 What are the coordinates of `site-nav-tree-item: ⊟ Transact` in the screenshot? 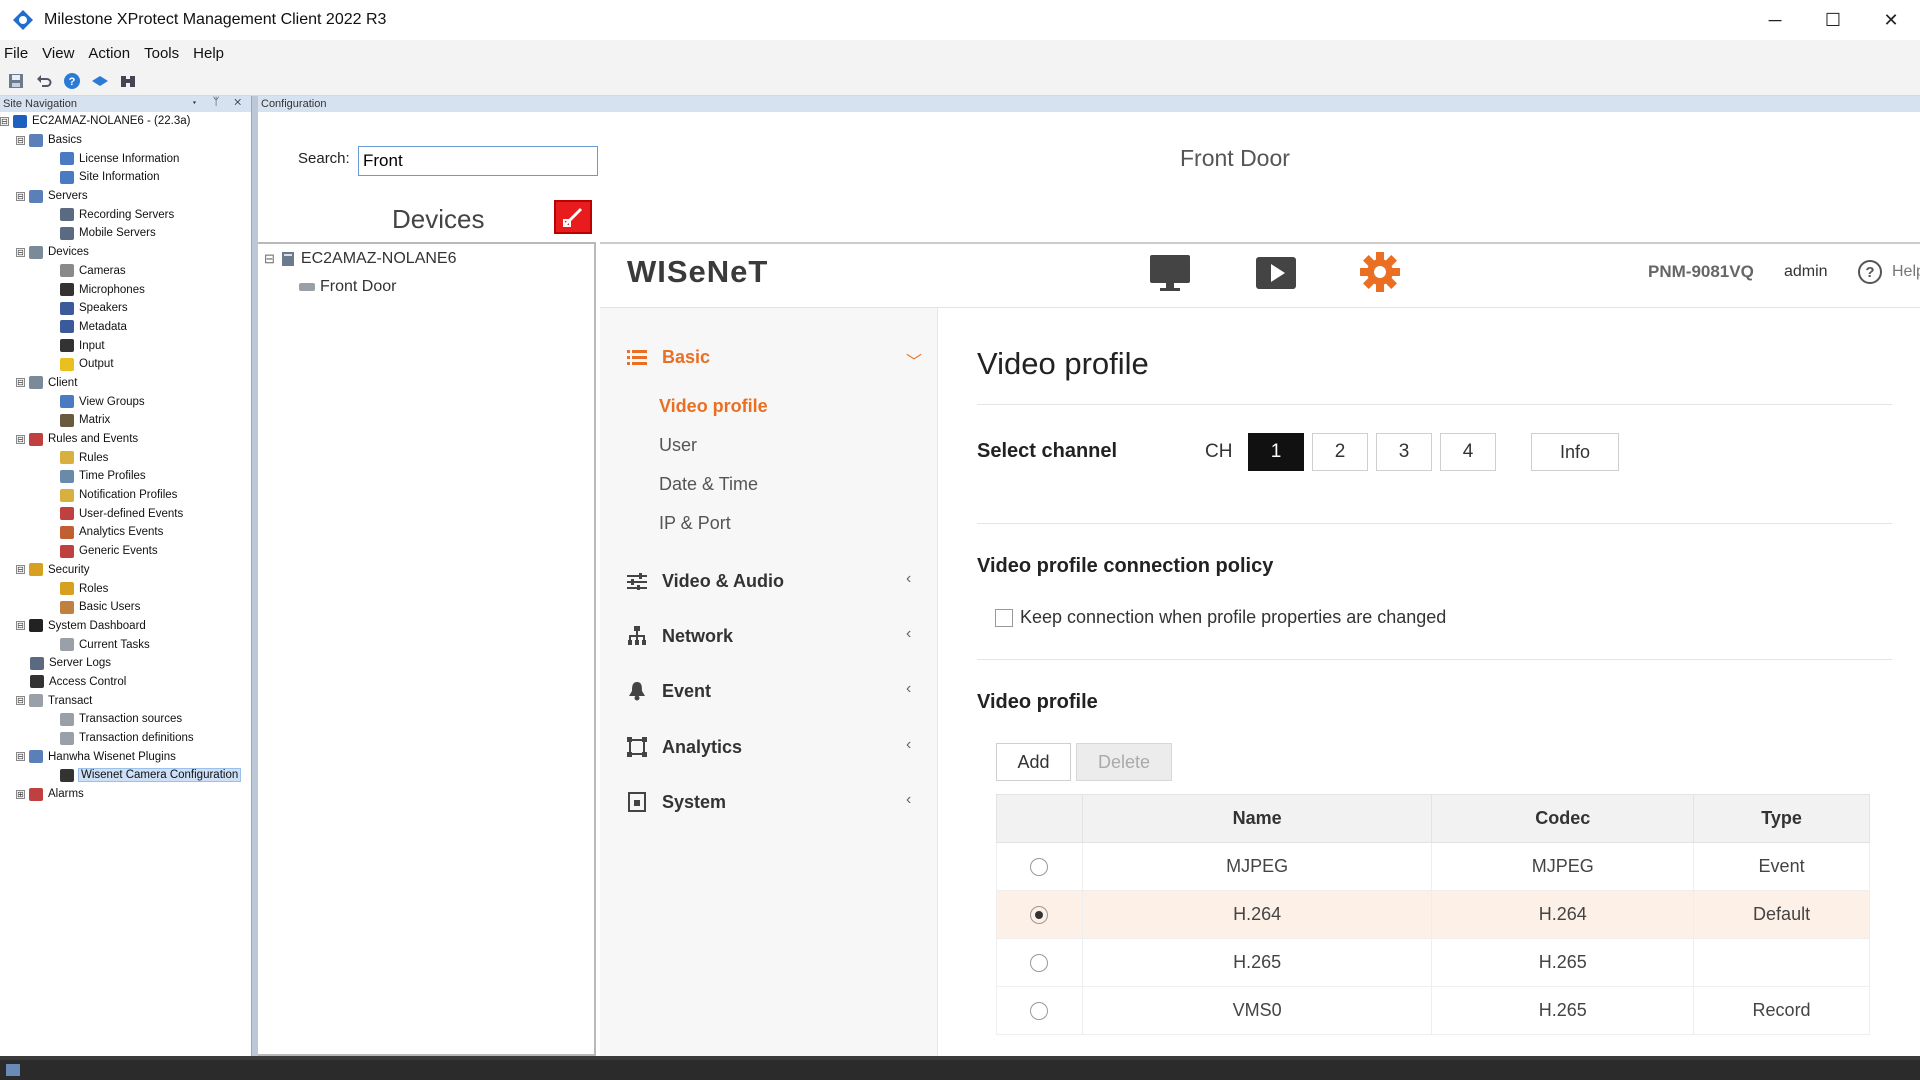 It's located at (125, 700).